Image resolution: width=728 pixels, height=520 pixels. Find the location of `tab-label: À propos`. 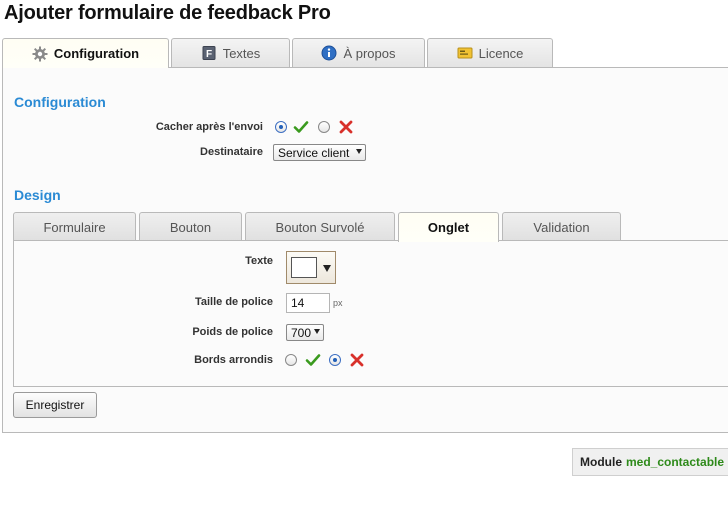

tab-label: À propos is located at coordinates (369, 53).